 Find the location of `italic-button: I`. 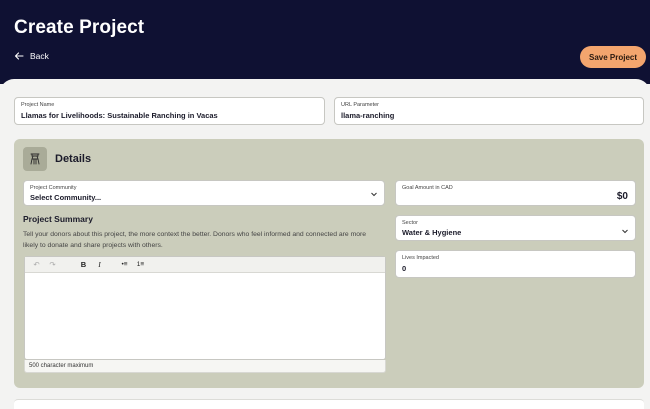

italic-button: I is located at coordinates (99, 265).